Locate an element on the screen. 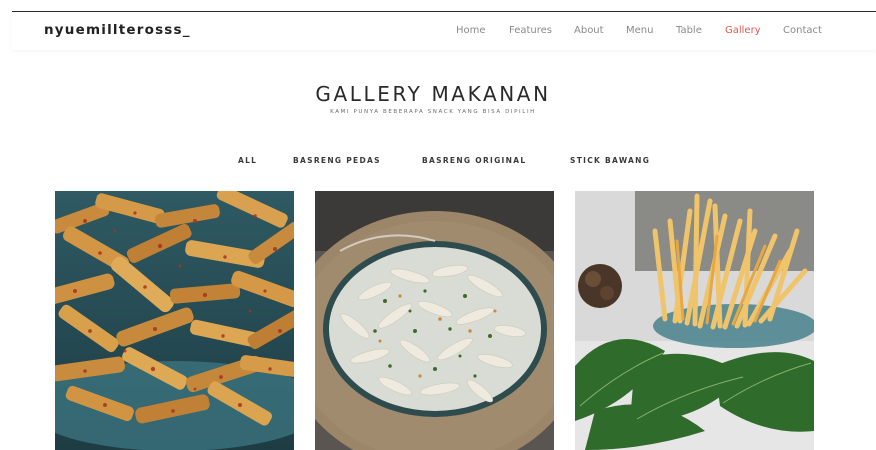  filter-basreng-pedas: BASRENG PEDAS is located at coordinates (337, 160).